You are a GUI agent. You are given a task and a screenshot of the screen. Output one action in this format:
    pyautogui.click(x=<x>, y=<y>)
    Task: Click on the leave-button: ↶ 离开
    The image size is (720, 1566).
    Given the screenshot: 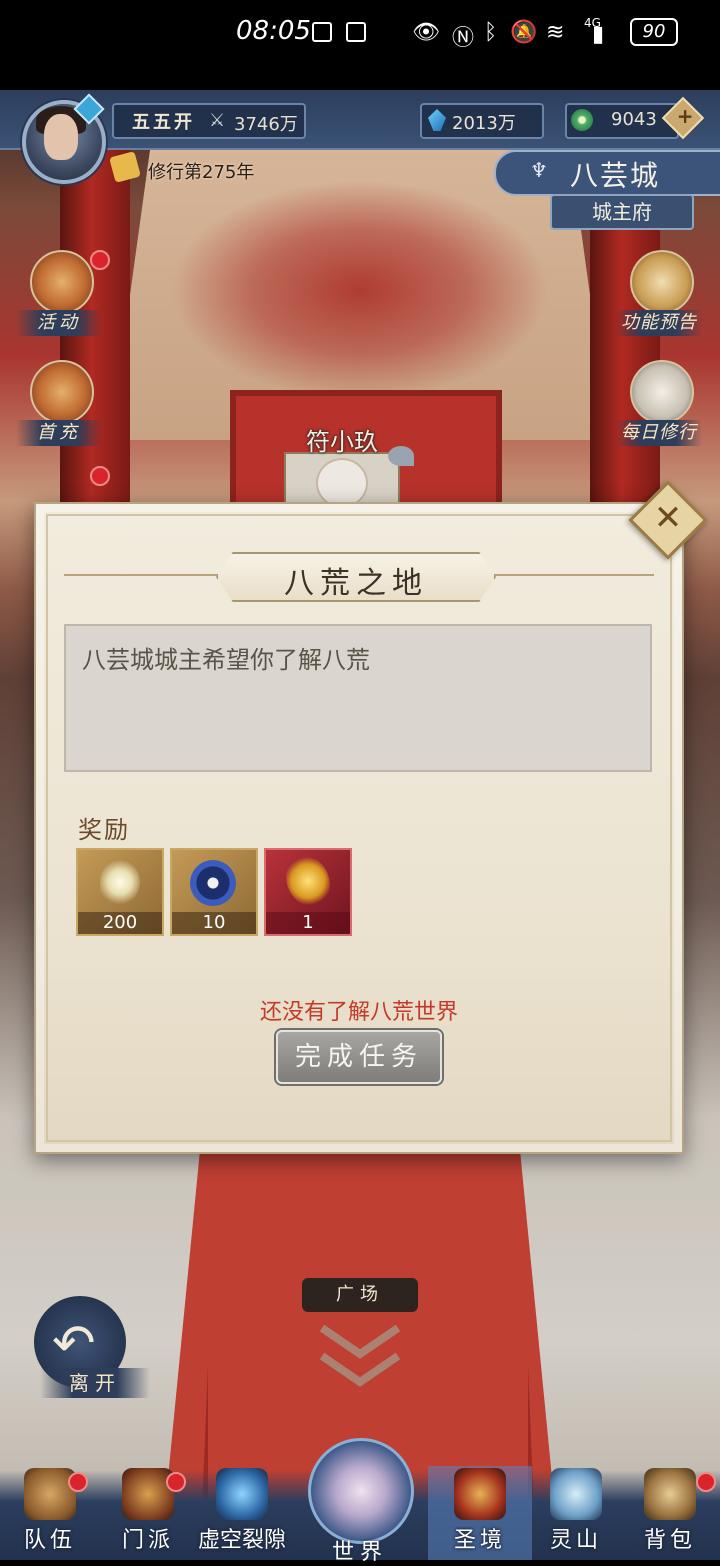 What is the action you would take?
    pyautogui.click(x=90, y=1348)
    